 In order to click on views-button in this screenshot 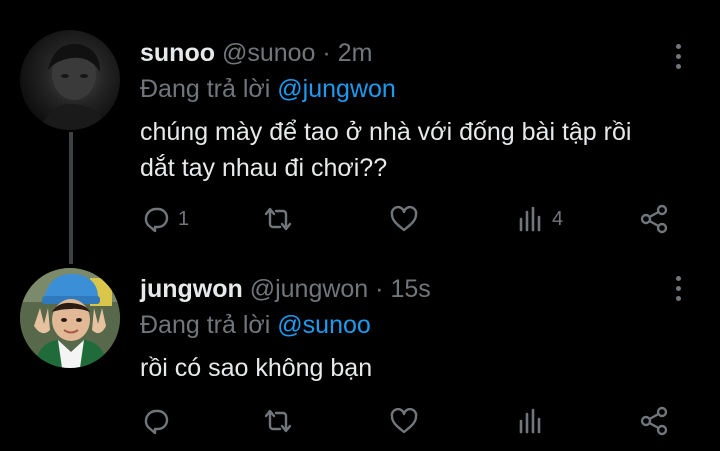, I will do `click(533, 421)`.